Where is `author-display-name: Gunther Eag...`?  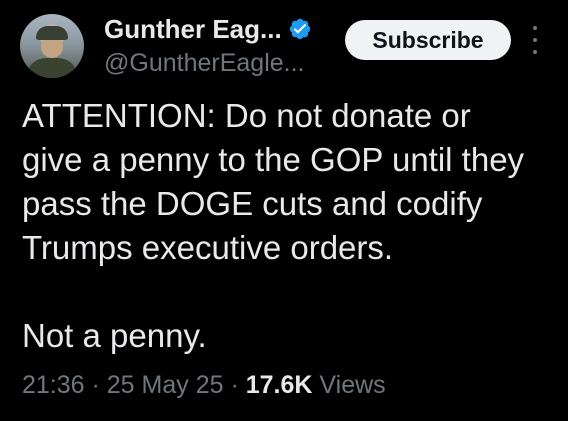 author-display-name: Gunther Eag... is located at coordinates (193, 29).